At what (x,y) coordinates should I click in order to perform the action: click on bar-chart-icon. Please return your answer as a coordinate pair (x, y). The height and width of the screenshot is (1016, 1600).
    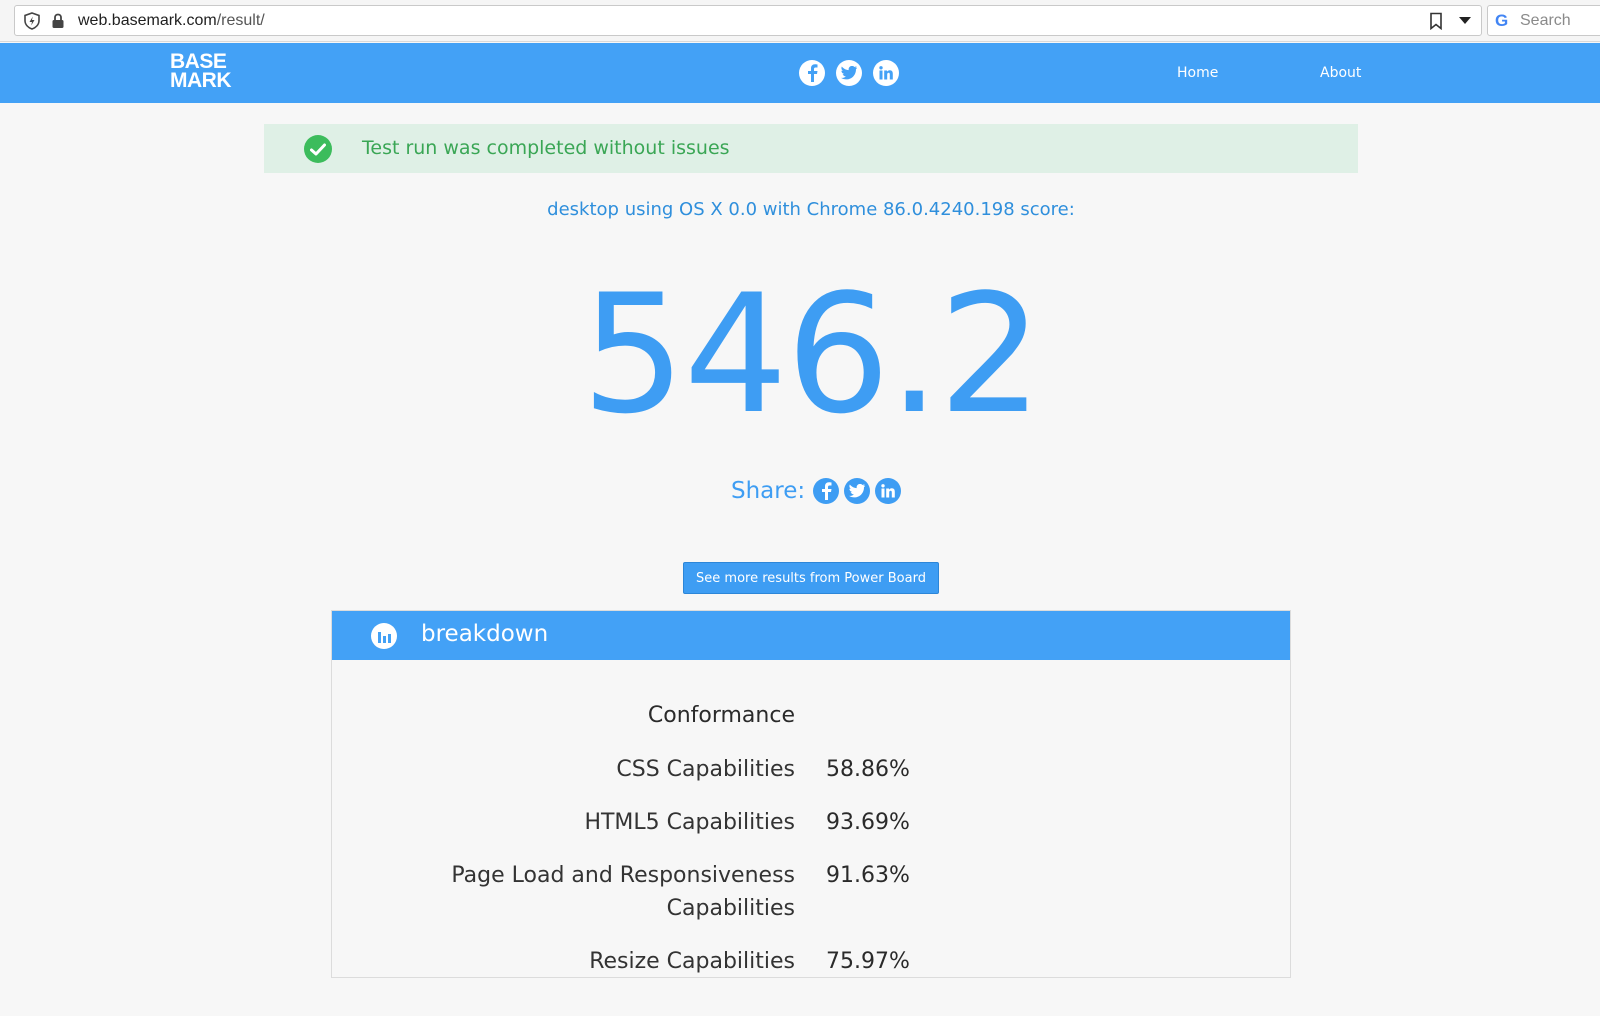
    Looking at the image, I should click on (384, 636).